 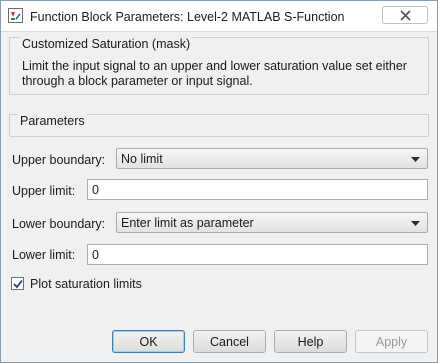 I want to click on lower-limit-field, so click(x=257, y=254).